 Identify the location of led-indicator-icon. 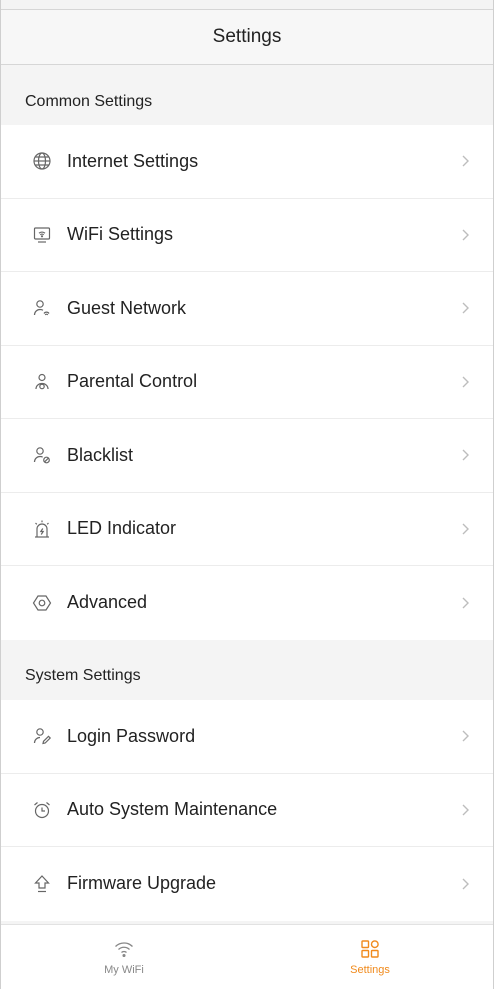
(42, 529).